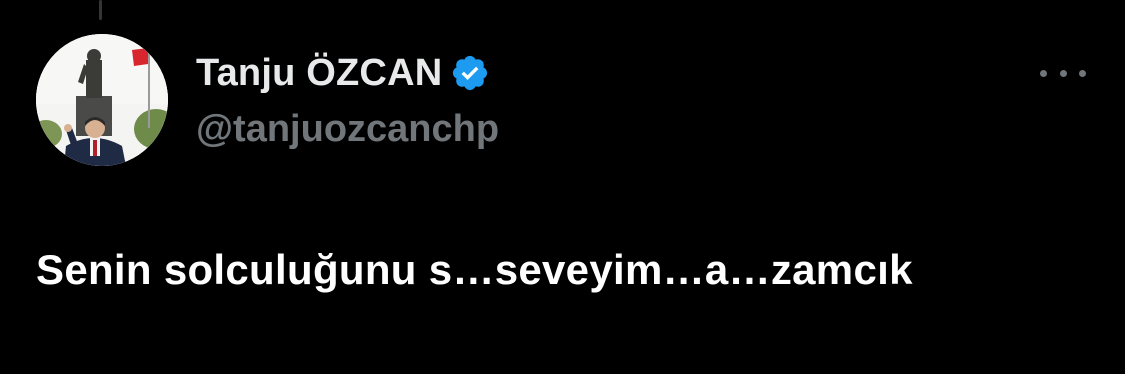 The height and width of the screenshot is (374, 1125). I want to click on thread-connector-line, so click(100, 10).